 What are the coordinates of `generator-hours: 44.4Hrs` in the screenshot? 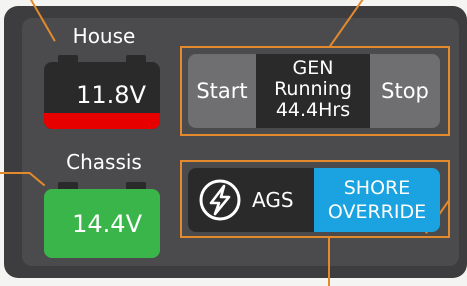 It's located at (313, 110).